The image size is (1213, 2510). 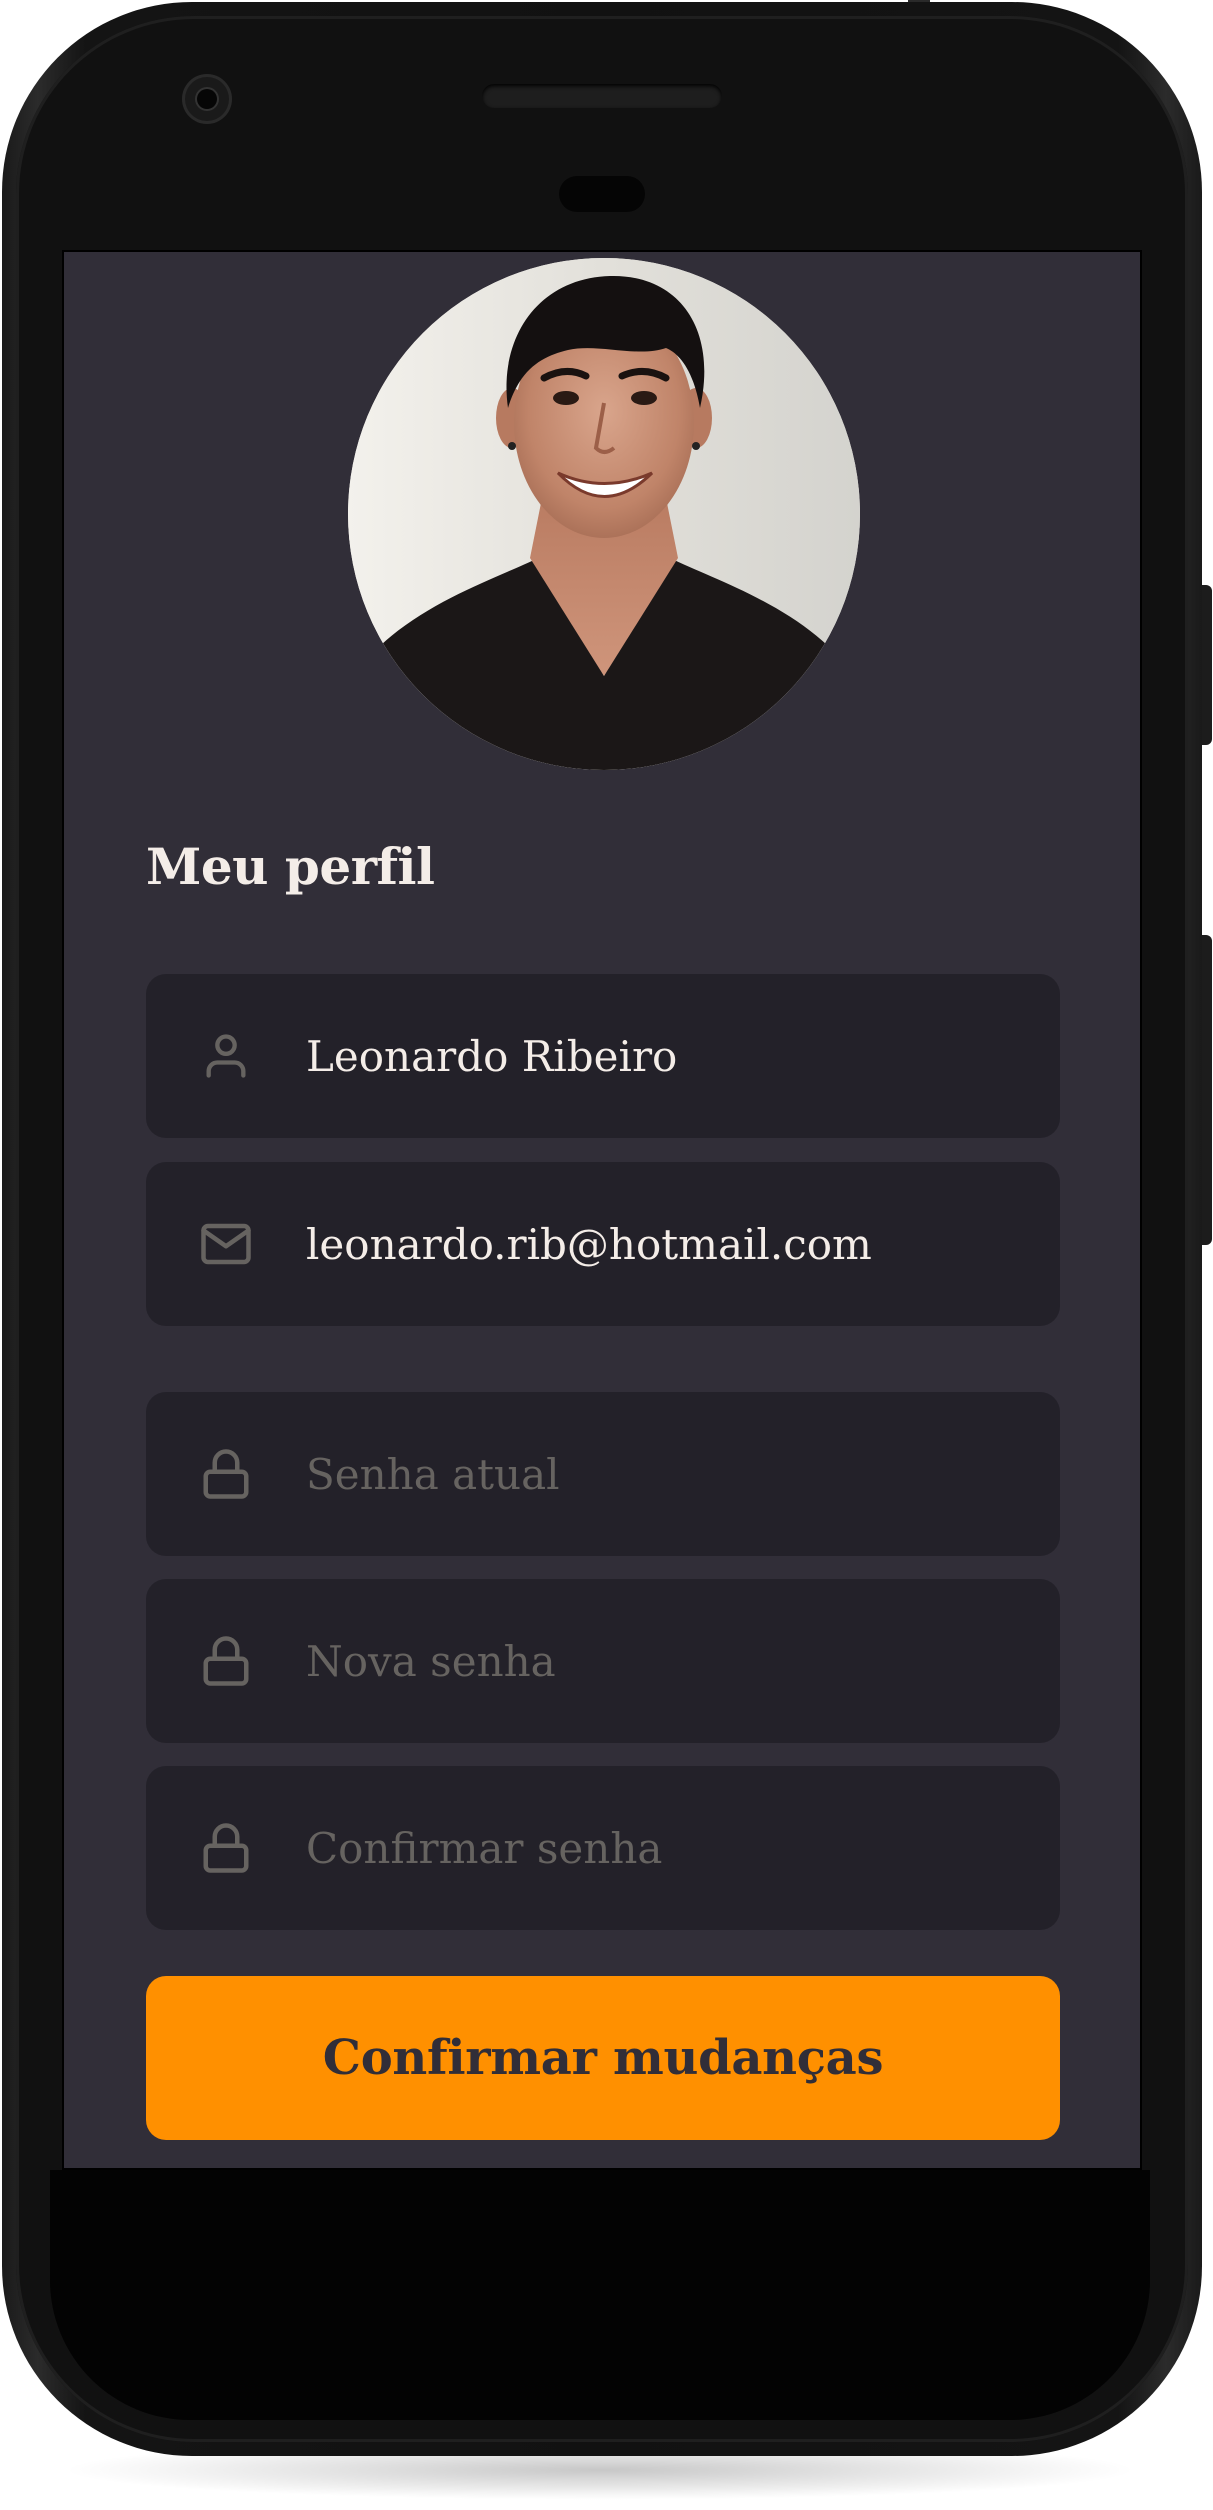 I want to click on email-field, so click(x=603, y=1244).